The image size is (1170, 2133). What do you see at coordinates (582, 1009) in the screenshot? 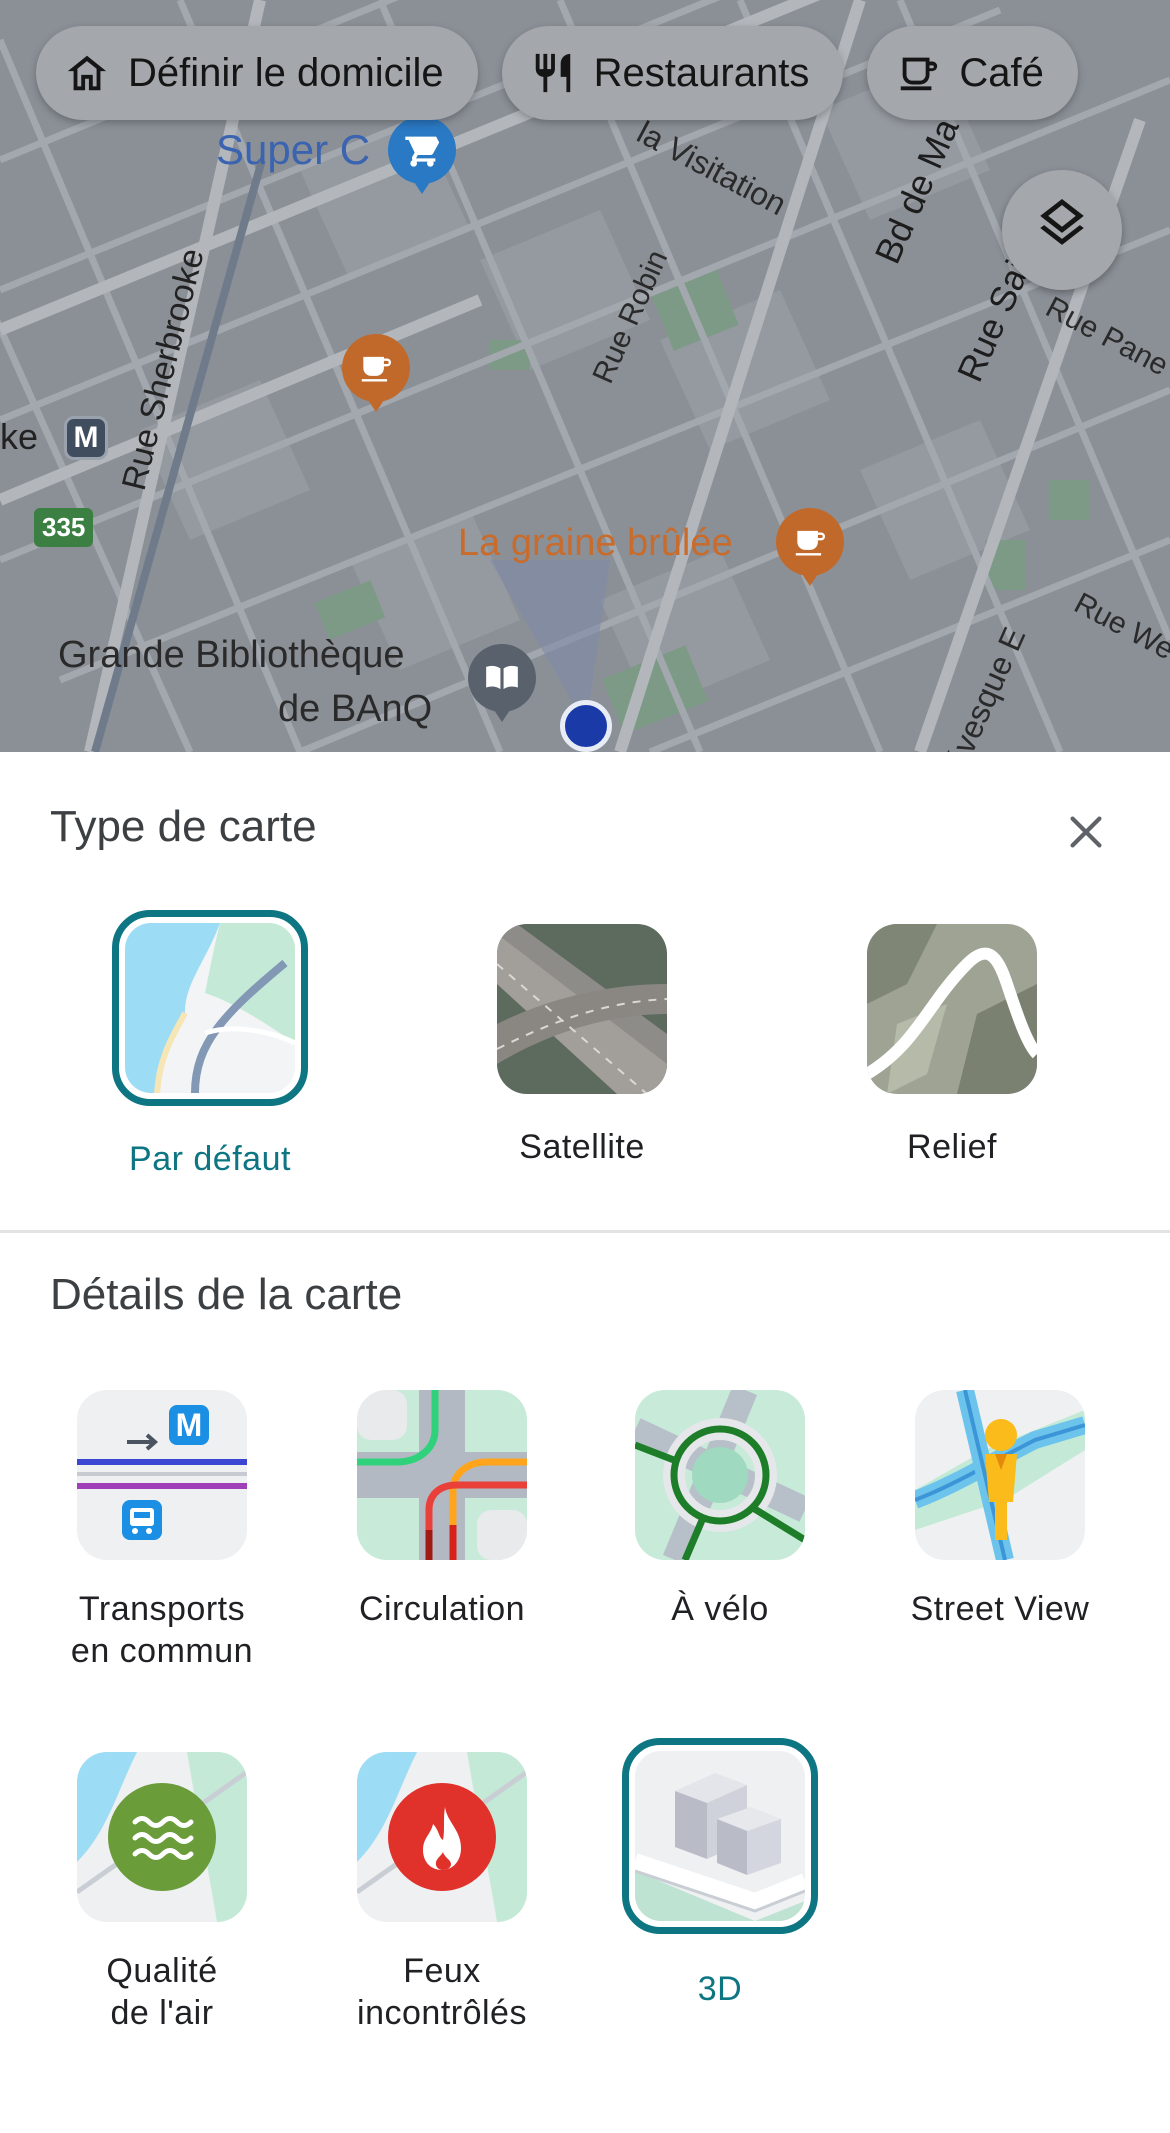
I see `map-type-satellite-thumb` at bounding box center [582, 1009].